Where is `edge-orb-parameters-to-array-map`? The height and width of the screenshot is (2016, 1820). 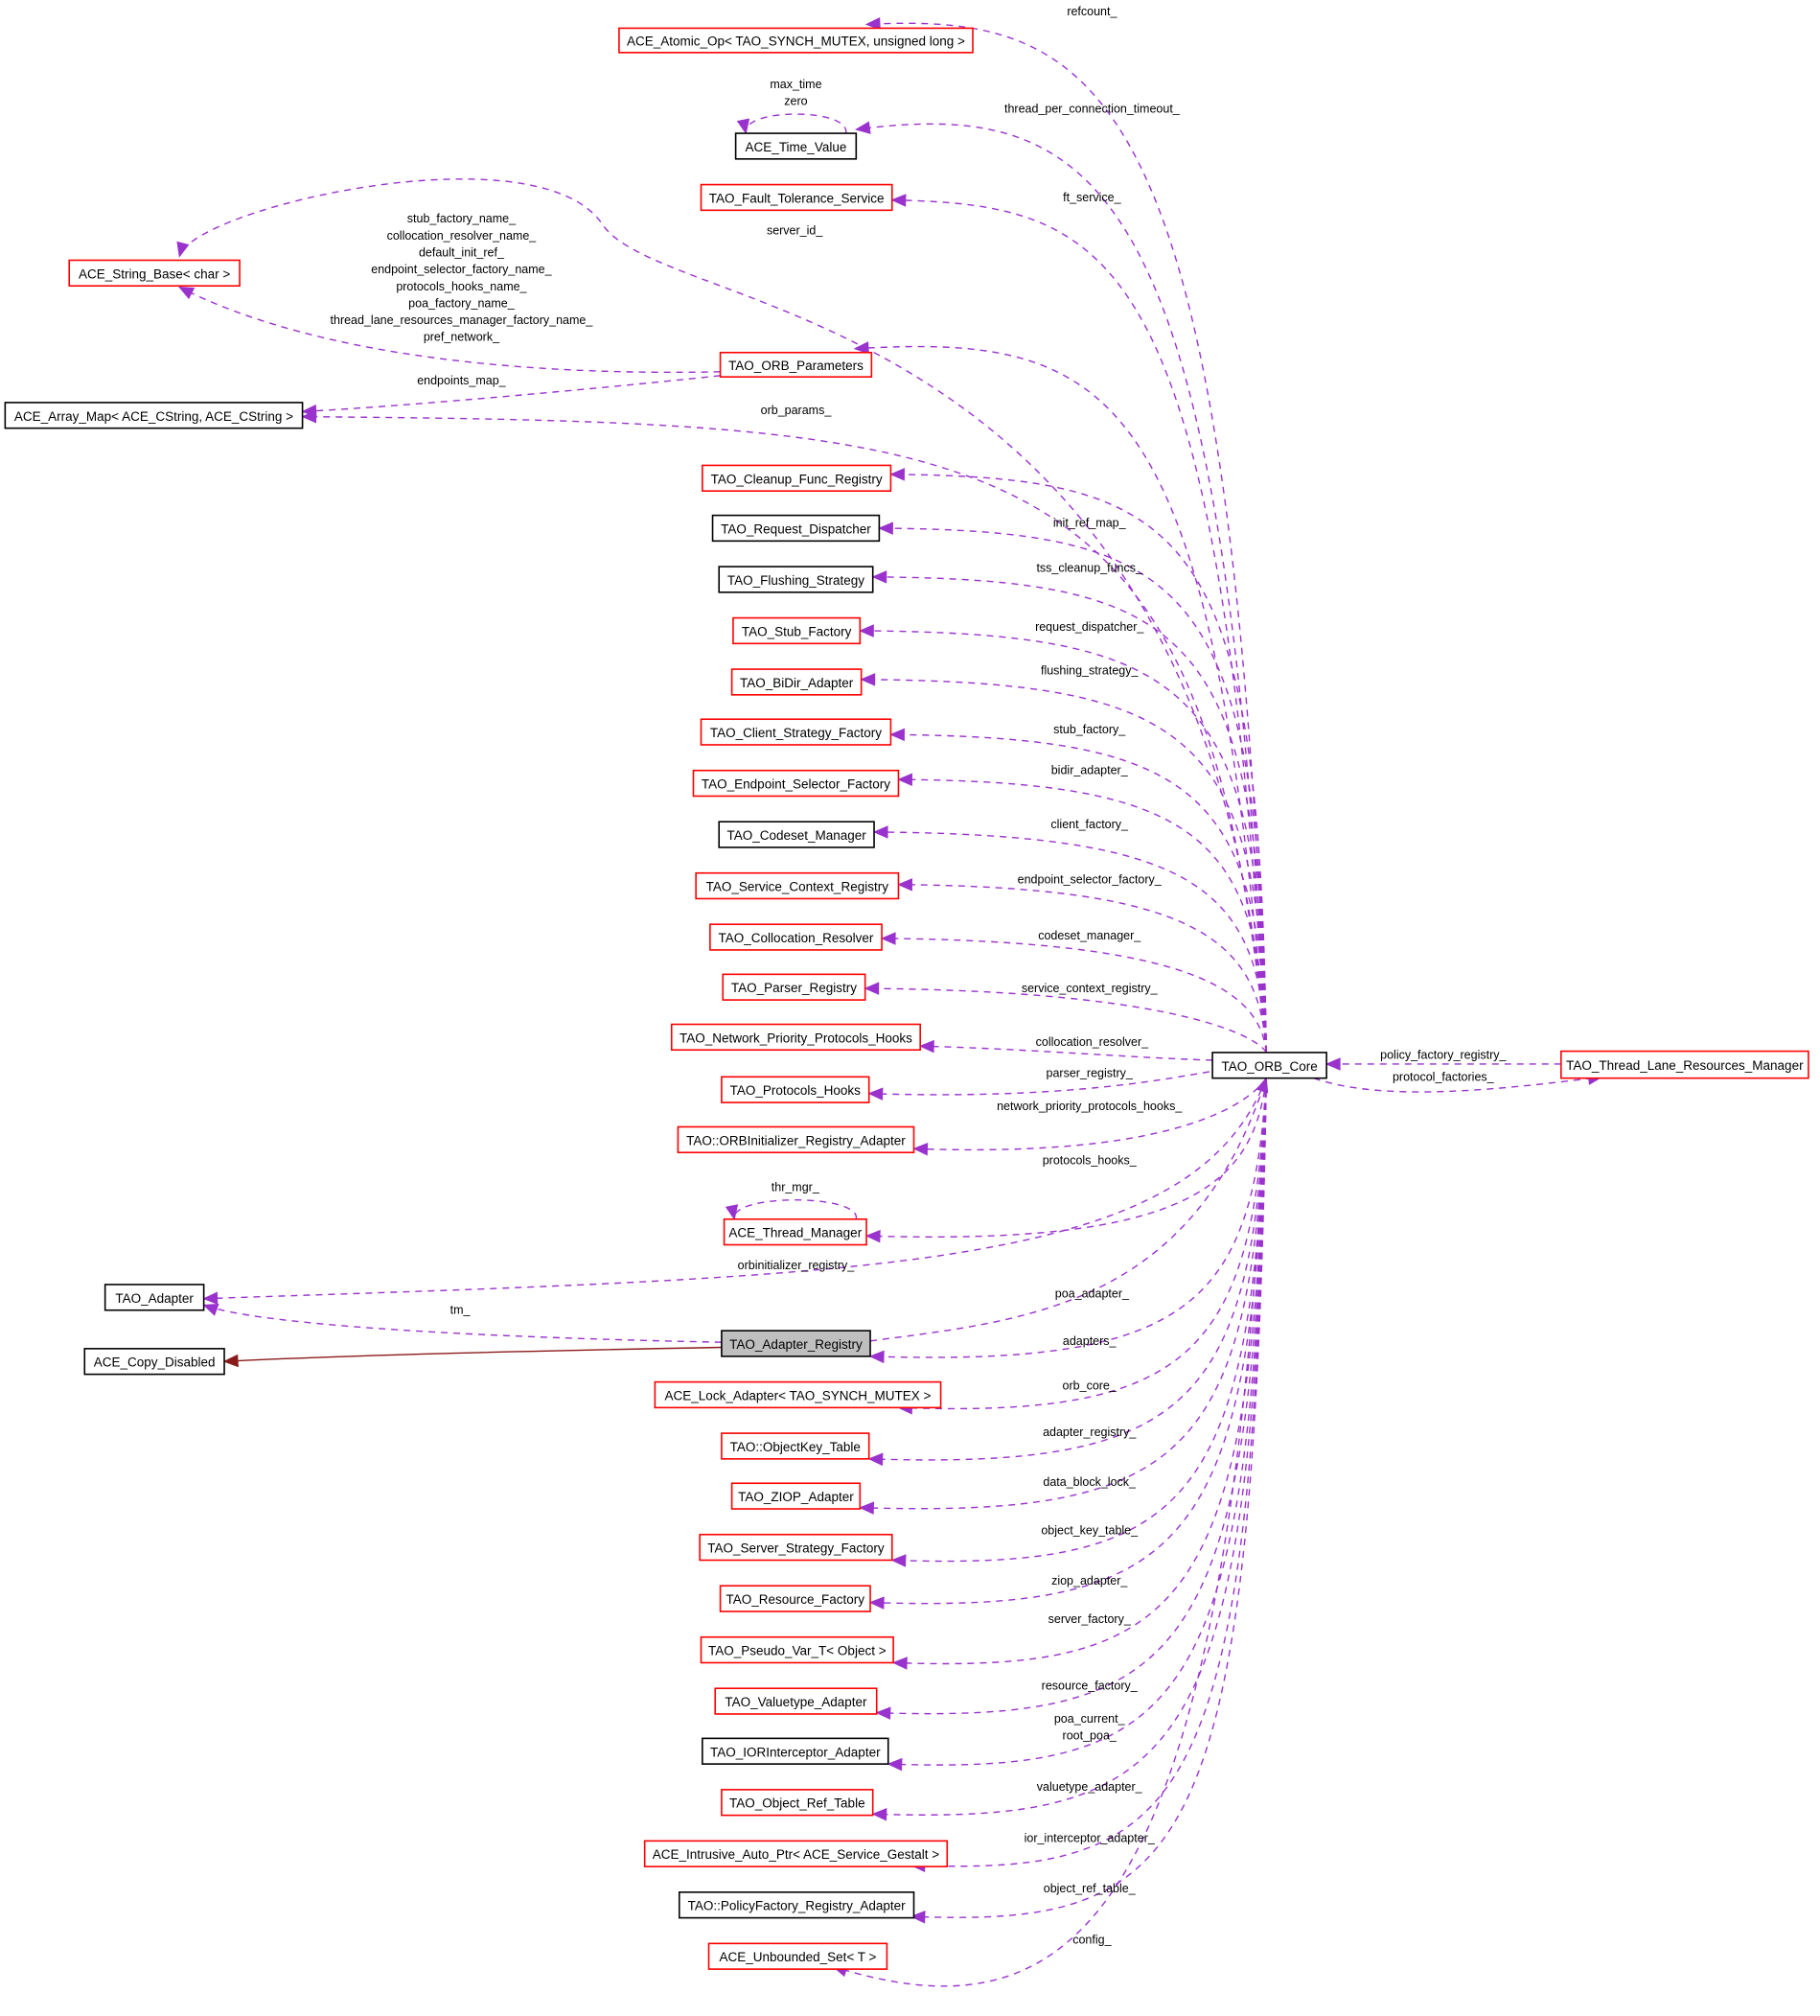
edge-orb-parameters-to-array-map is located at coordinates (511, 393).